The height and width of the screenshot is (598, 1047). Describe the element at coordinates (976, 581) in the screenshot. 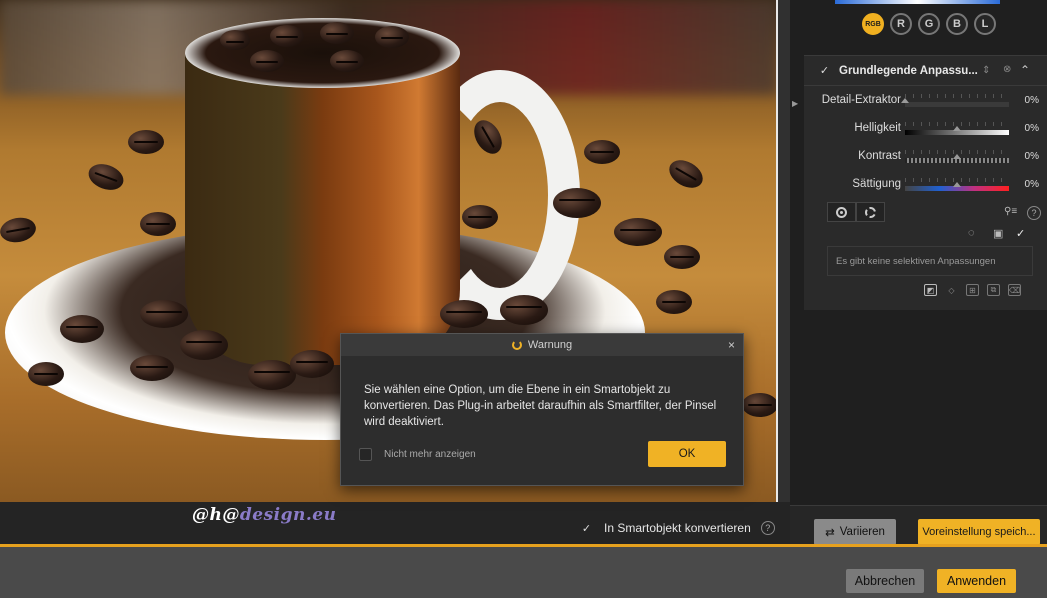

I see `apply-button: Anwenden` at that location.